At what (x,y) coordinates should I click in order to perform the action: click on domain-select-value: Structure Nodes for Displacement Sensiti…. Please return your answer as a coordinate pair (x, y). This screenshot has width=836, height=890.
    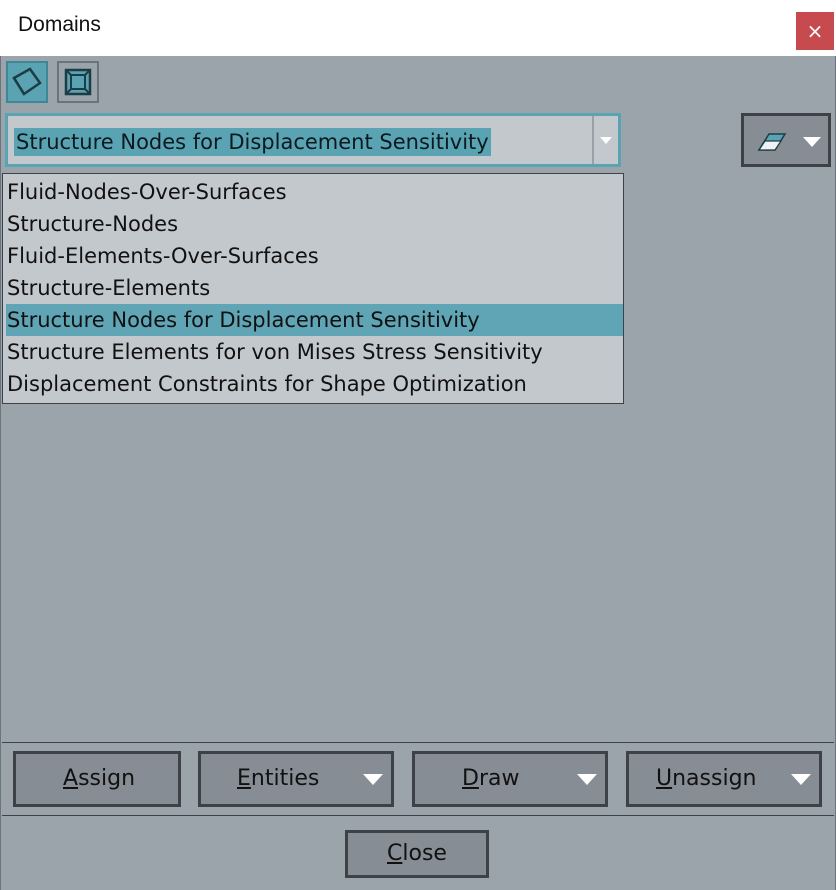
    Looking at the image, I should click on (252, 142).